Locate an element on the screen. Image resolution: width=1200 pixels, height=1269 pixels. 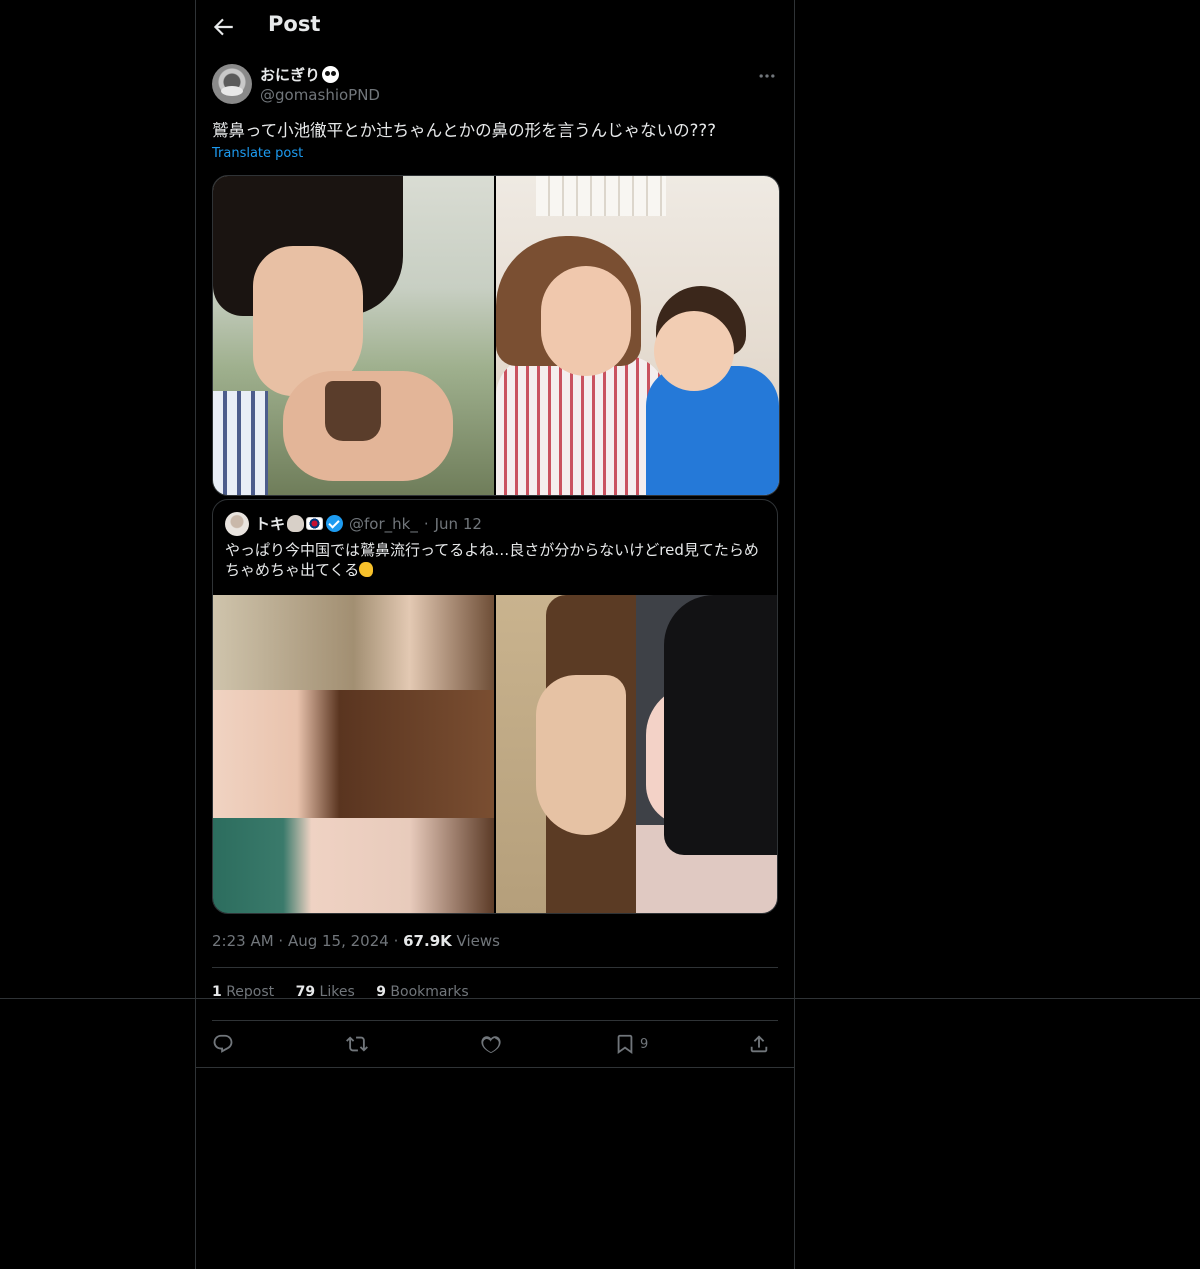
likes-label: Likes is located at coordinates (337, 992).